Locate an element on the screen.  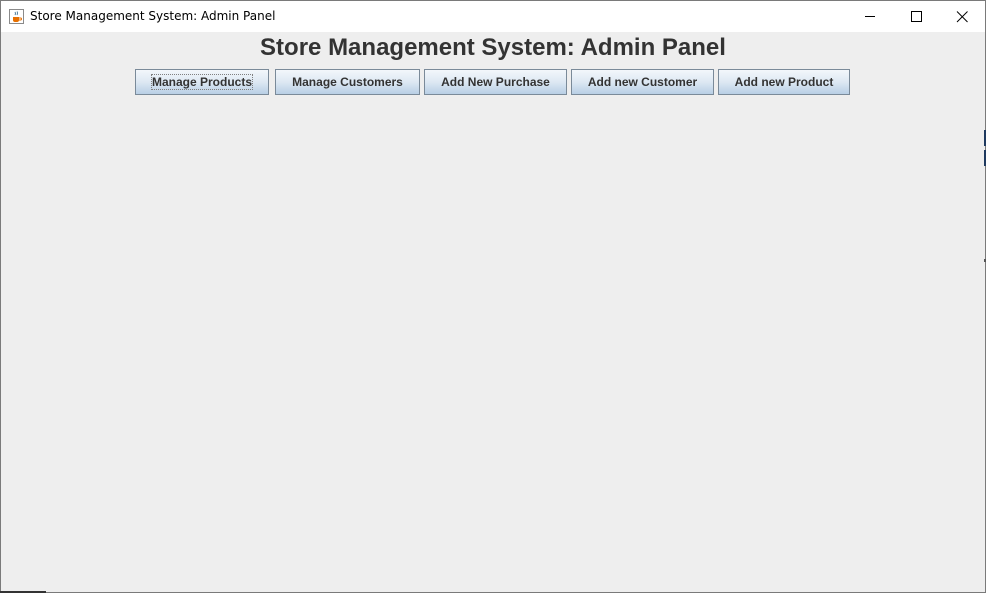
close-icon is located at coordinates (962, 17).